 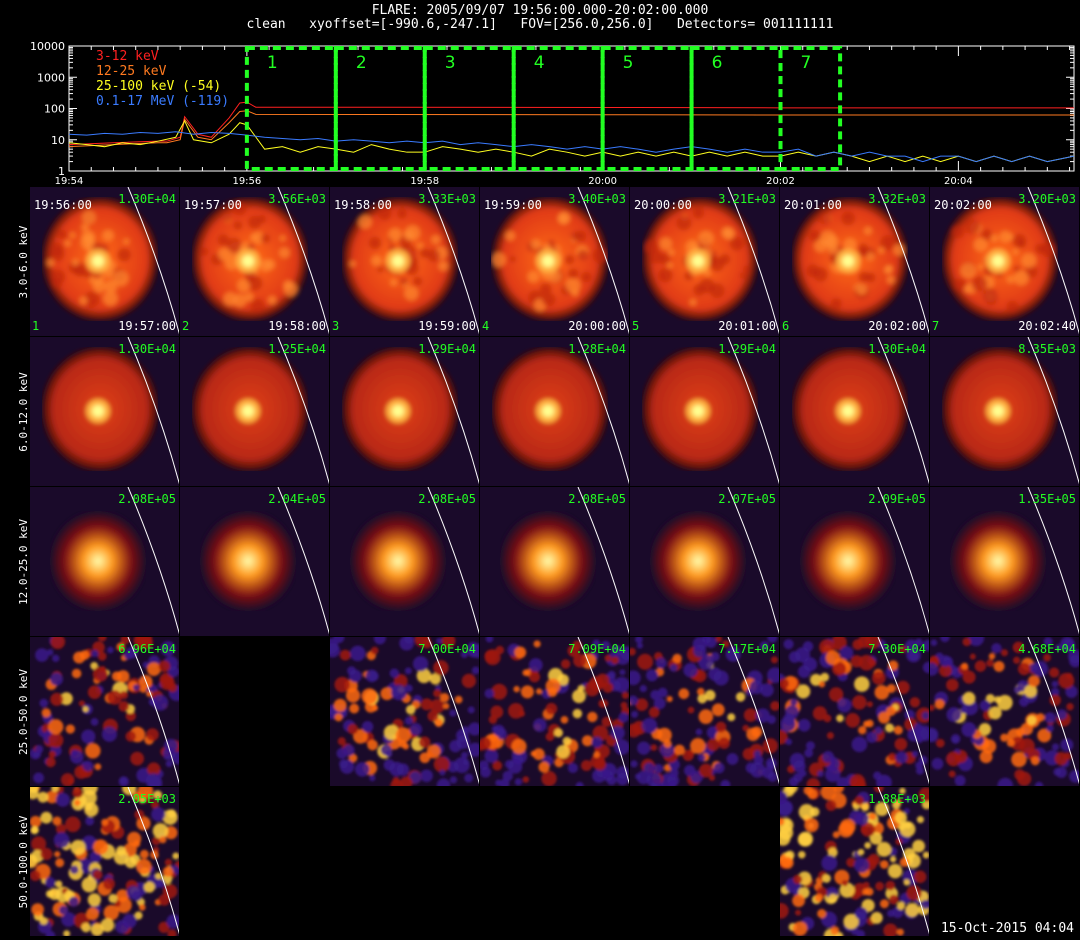 I want to click on image-end-time: 20:00:00, so click(x=597, y=326).